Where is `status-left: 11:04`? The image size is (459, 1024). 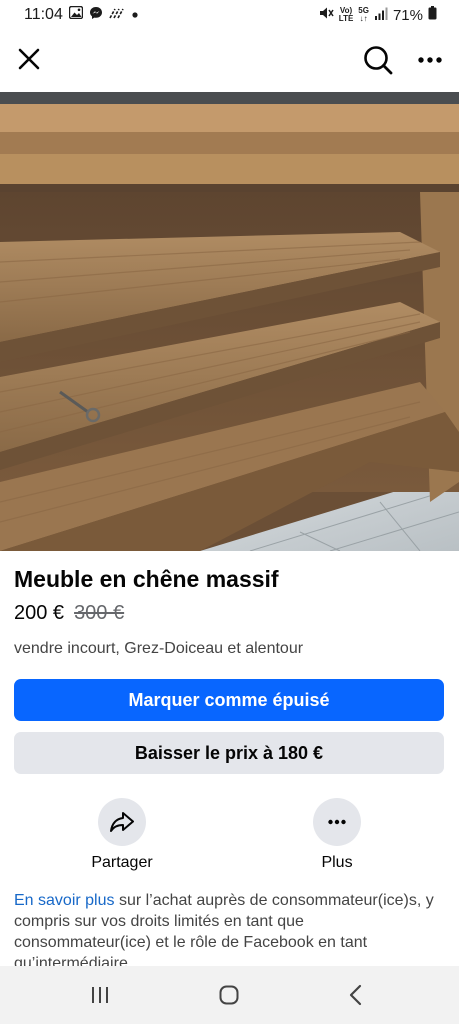 status-left: 11:04 is located at coordinates (81, 15).